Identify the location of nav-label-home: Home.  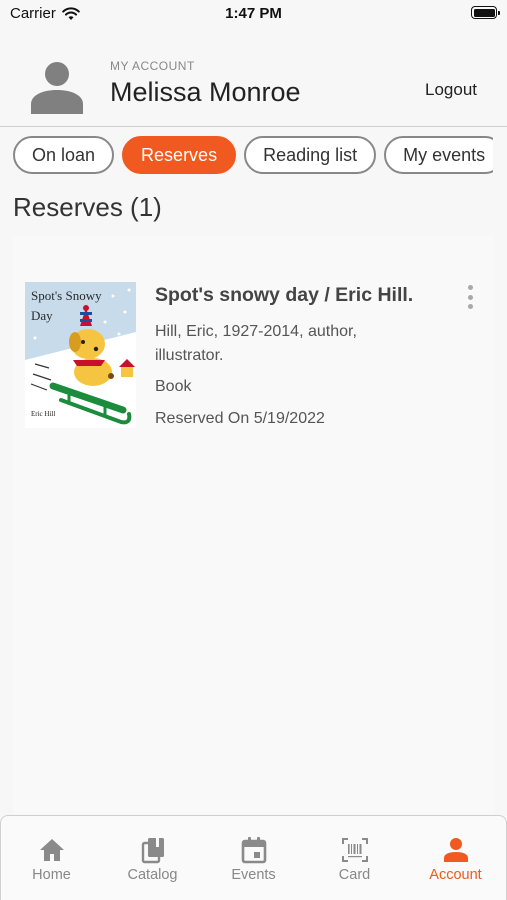
(51, 875).